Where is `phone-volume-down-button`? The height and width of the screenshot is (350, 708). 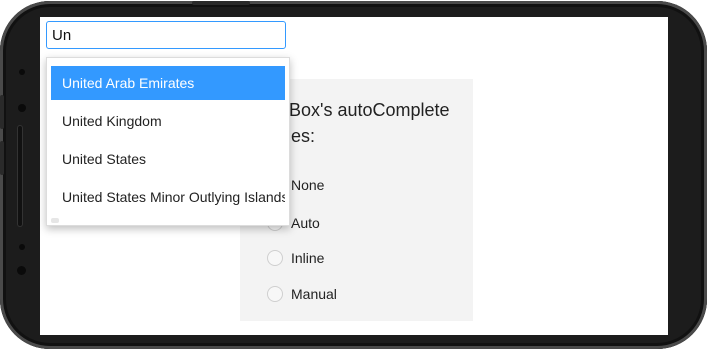 phone-volume-down-button is located at coordinates (2, 158).